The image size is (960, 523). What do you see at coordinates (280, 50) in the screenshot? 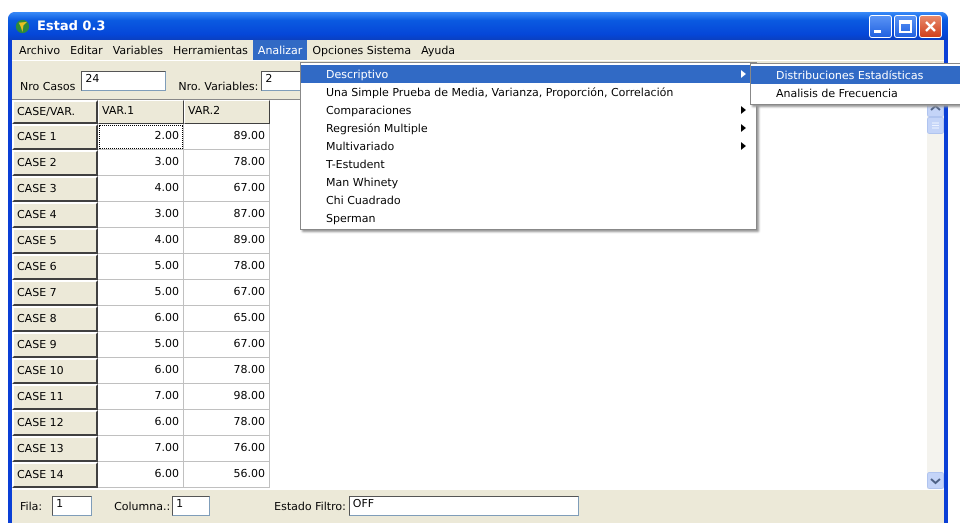
I see `menu-item: Analizar` at bounding box center [280, 50].